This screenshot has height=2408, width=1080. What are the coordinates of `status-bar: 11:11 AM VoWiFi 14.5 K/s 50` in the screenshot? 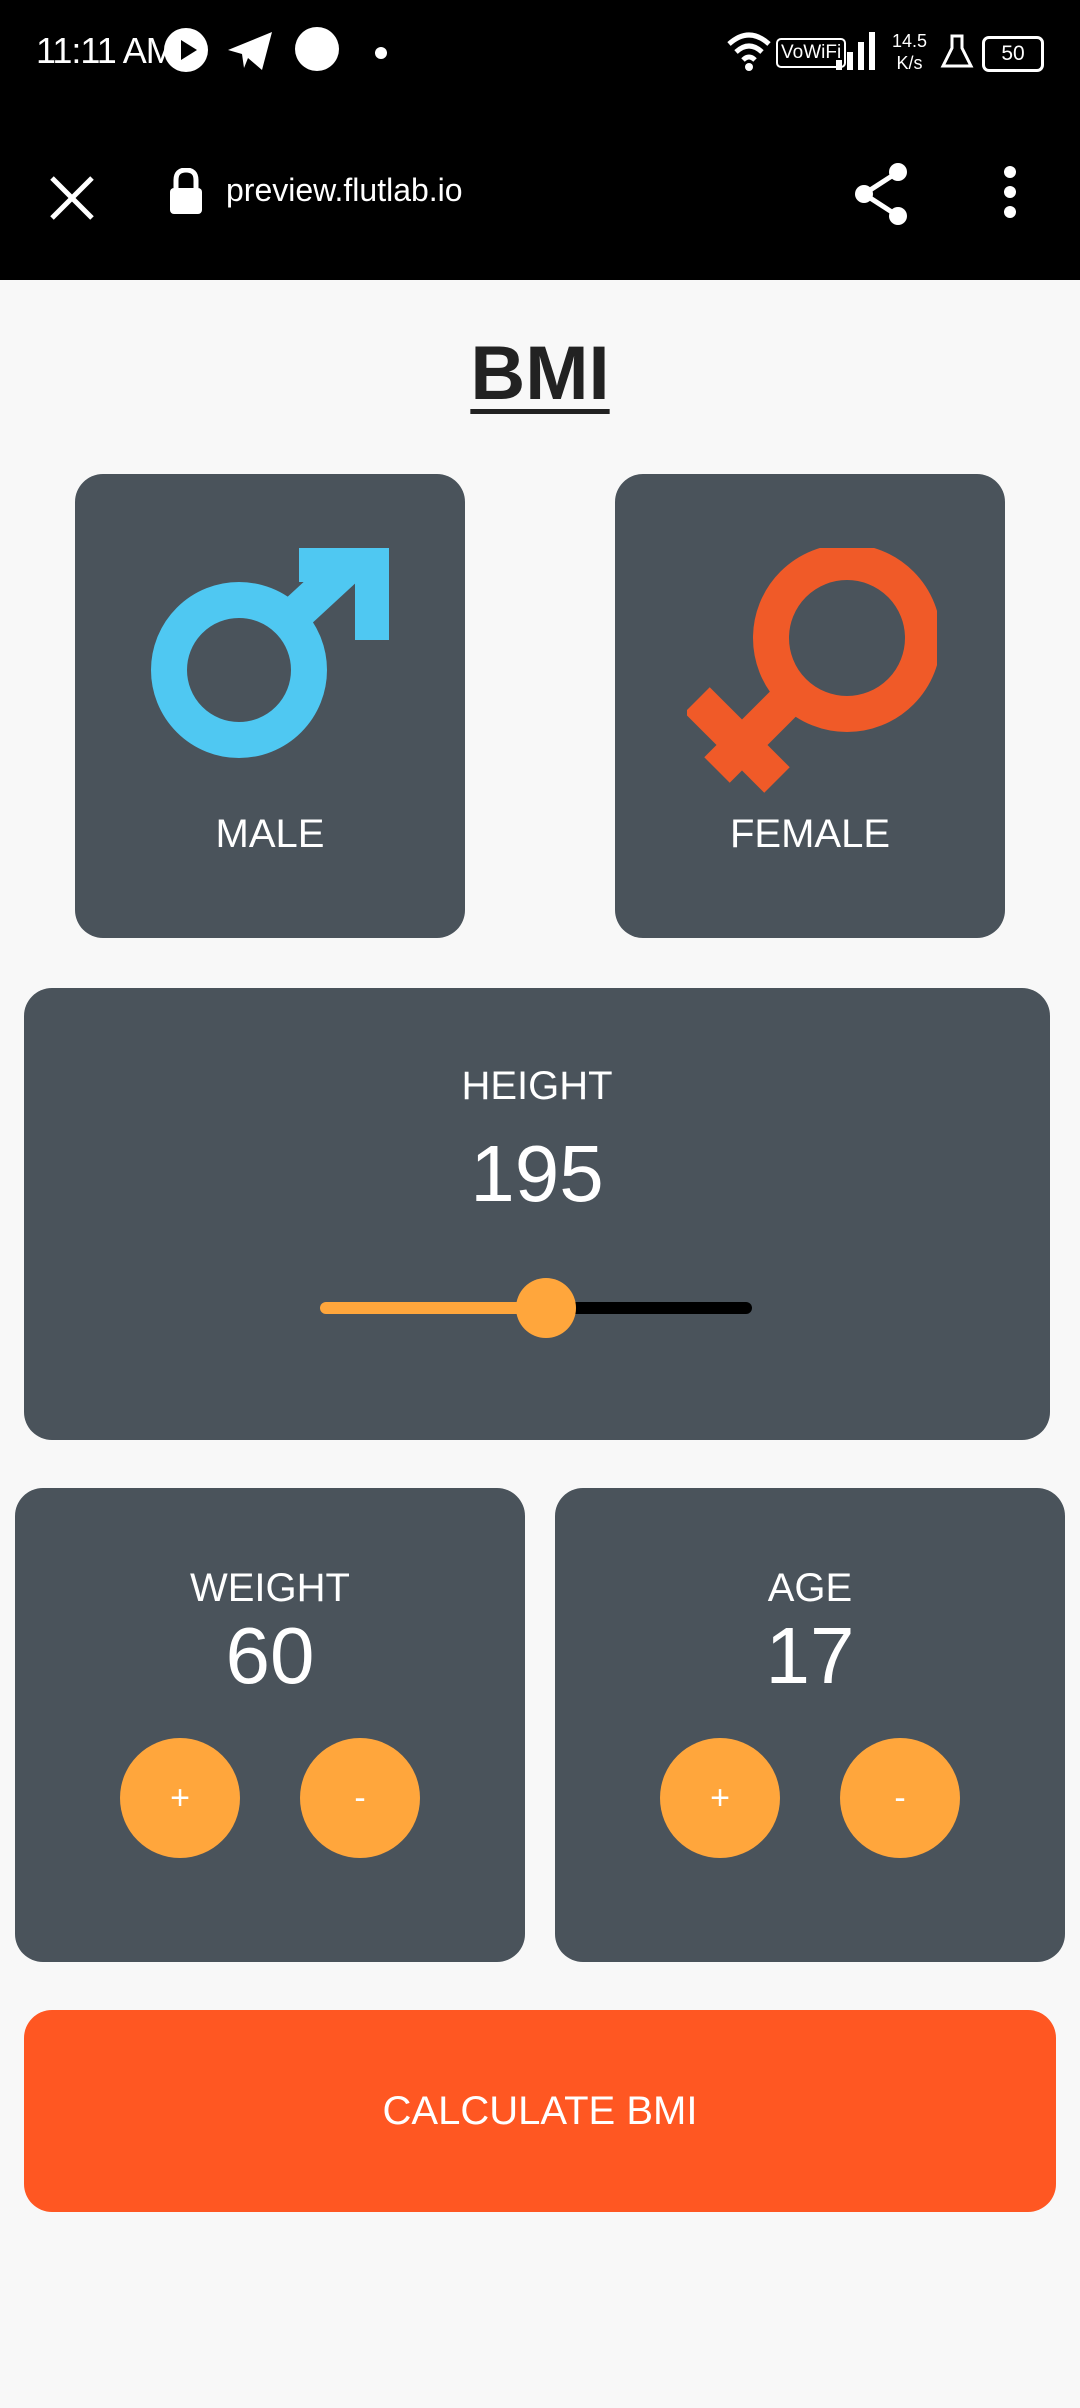 It's located at (540, 55).